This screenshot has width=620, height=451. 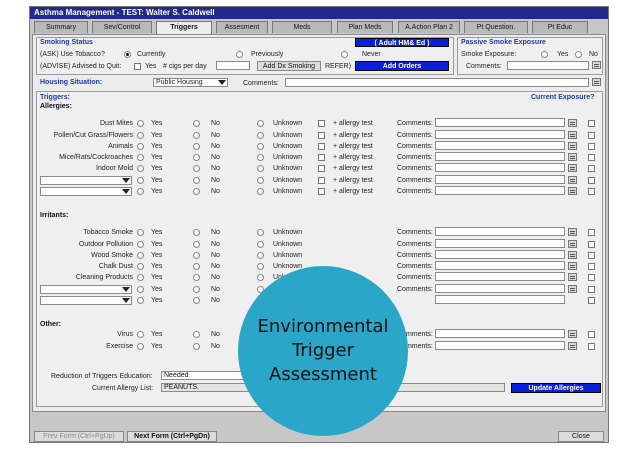 What do you see at coordinates (289, 66) in the screenshot?
I see `add-dx-smoking-button: Add Dx Smoking` at bounding box center [289, 66].